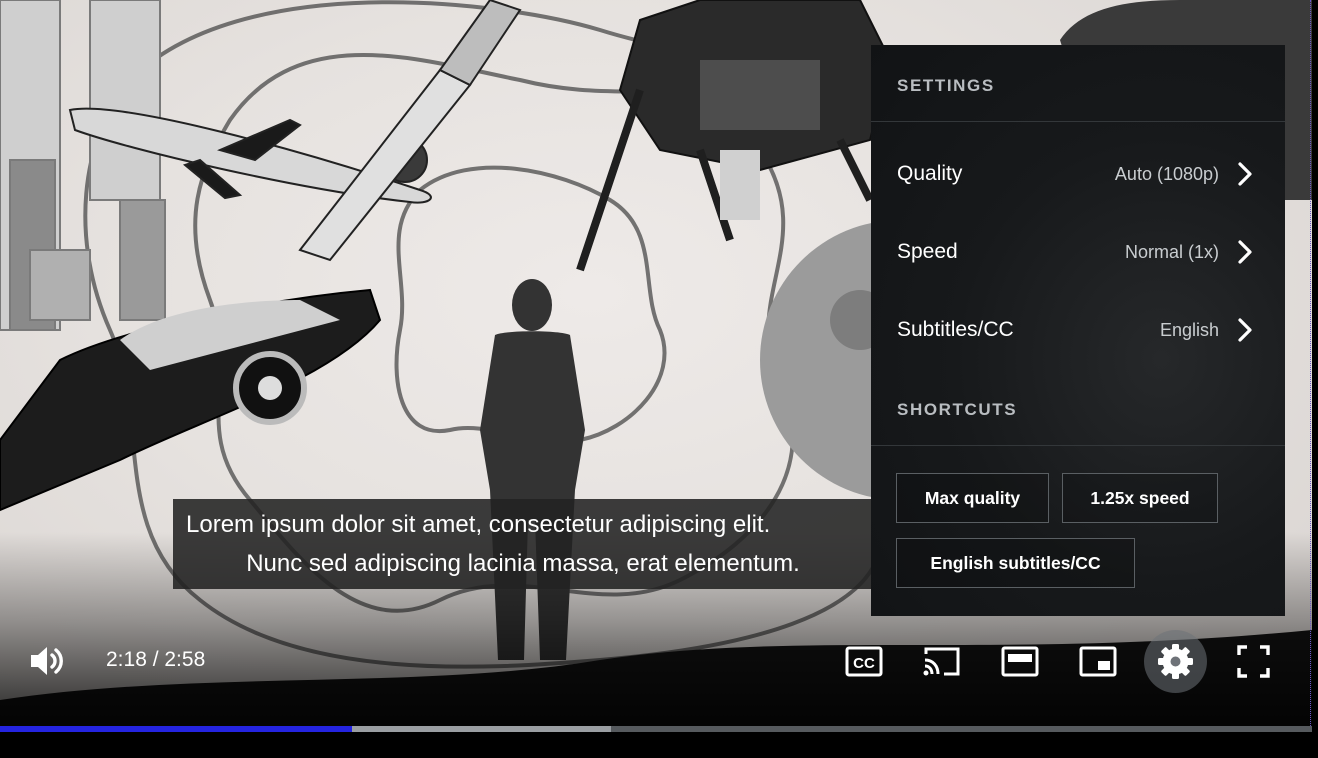  What do you see at coordinates (930, 173) in the screenshot?
I see `quality-label: Quality` at bounding box center [930, 173].